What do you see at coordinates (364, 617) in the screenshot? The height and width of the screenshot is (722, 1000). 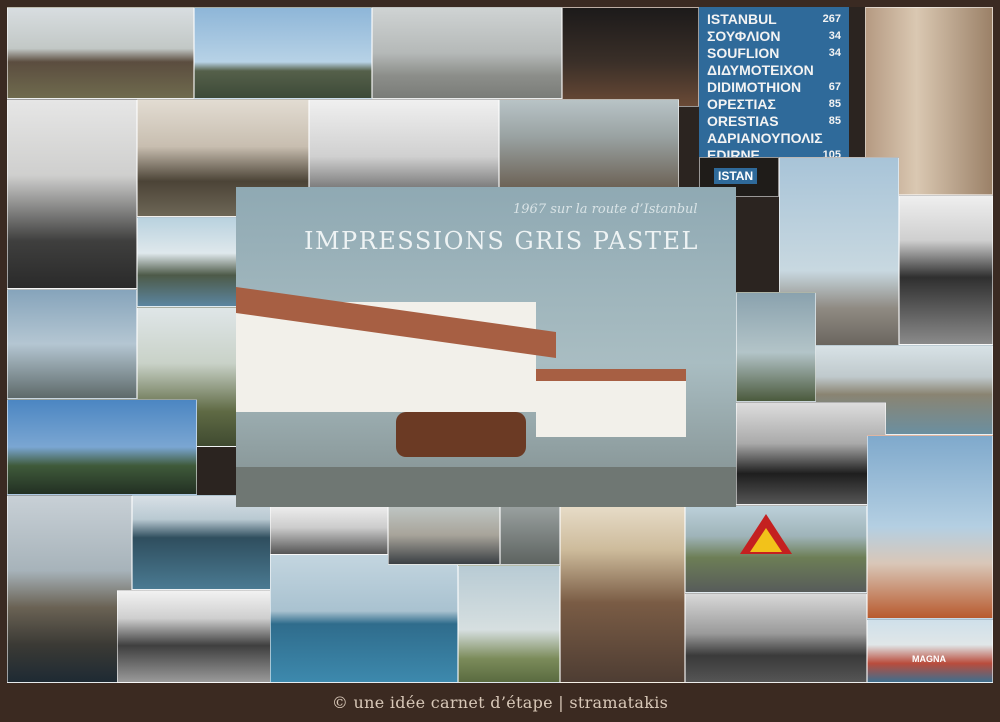 I see `photo-sea-boat` at bounding box center [364, 617].